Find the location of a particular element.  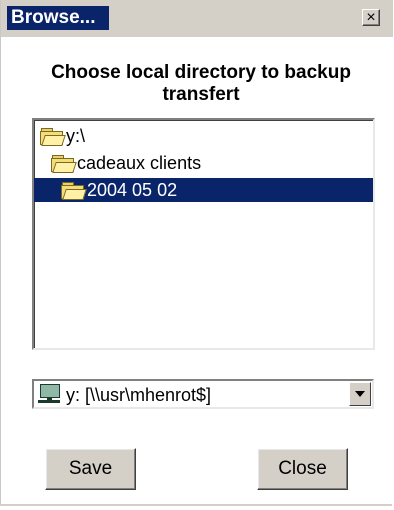

close-window-button: × is located at coordinates (371, 17).